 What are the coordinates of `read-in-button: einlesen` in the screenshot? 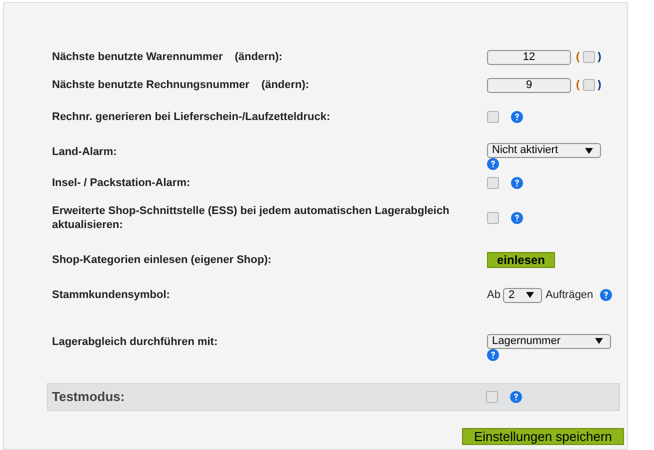 It's located at (521, 260).